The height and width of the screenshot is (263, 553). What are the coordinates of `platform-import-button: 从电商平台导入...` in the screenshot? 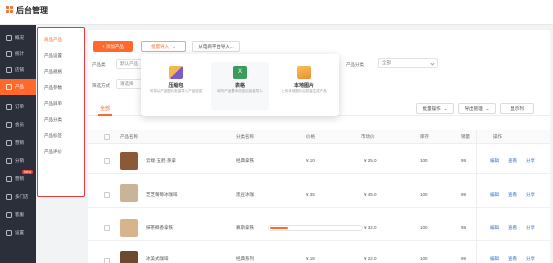 It's located at (216, 46).